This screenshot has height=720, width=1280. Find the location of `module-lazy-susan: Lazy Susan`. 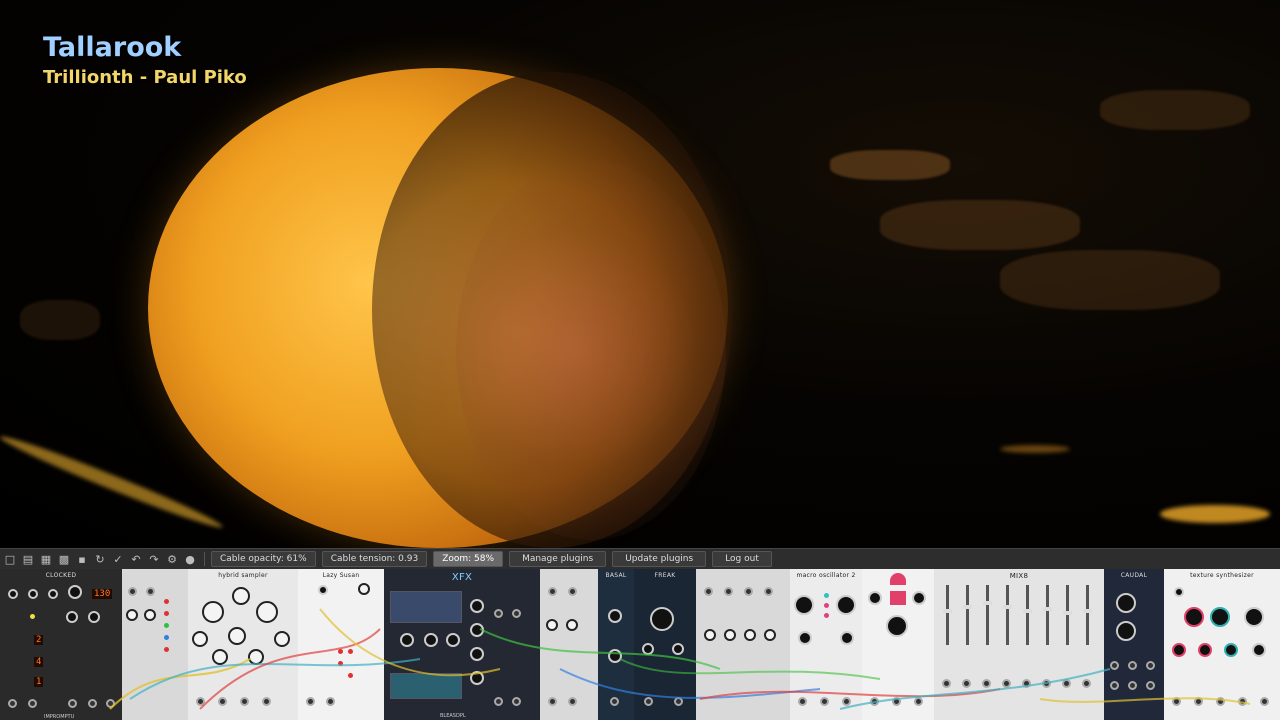

module-lazy-susan: Lazy Susan is located at coordinates (341, 644).